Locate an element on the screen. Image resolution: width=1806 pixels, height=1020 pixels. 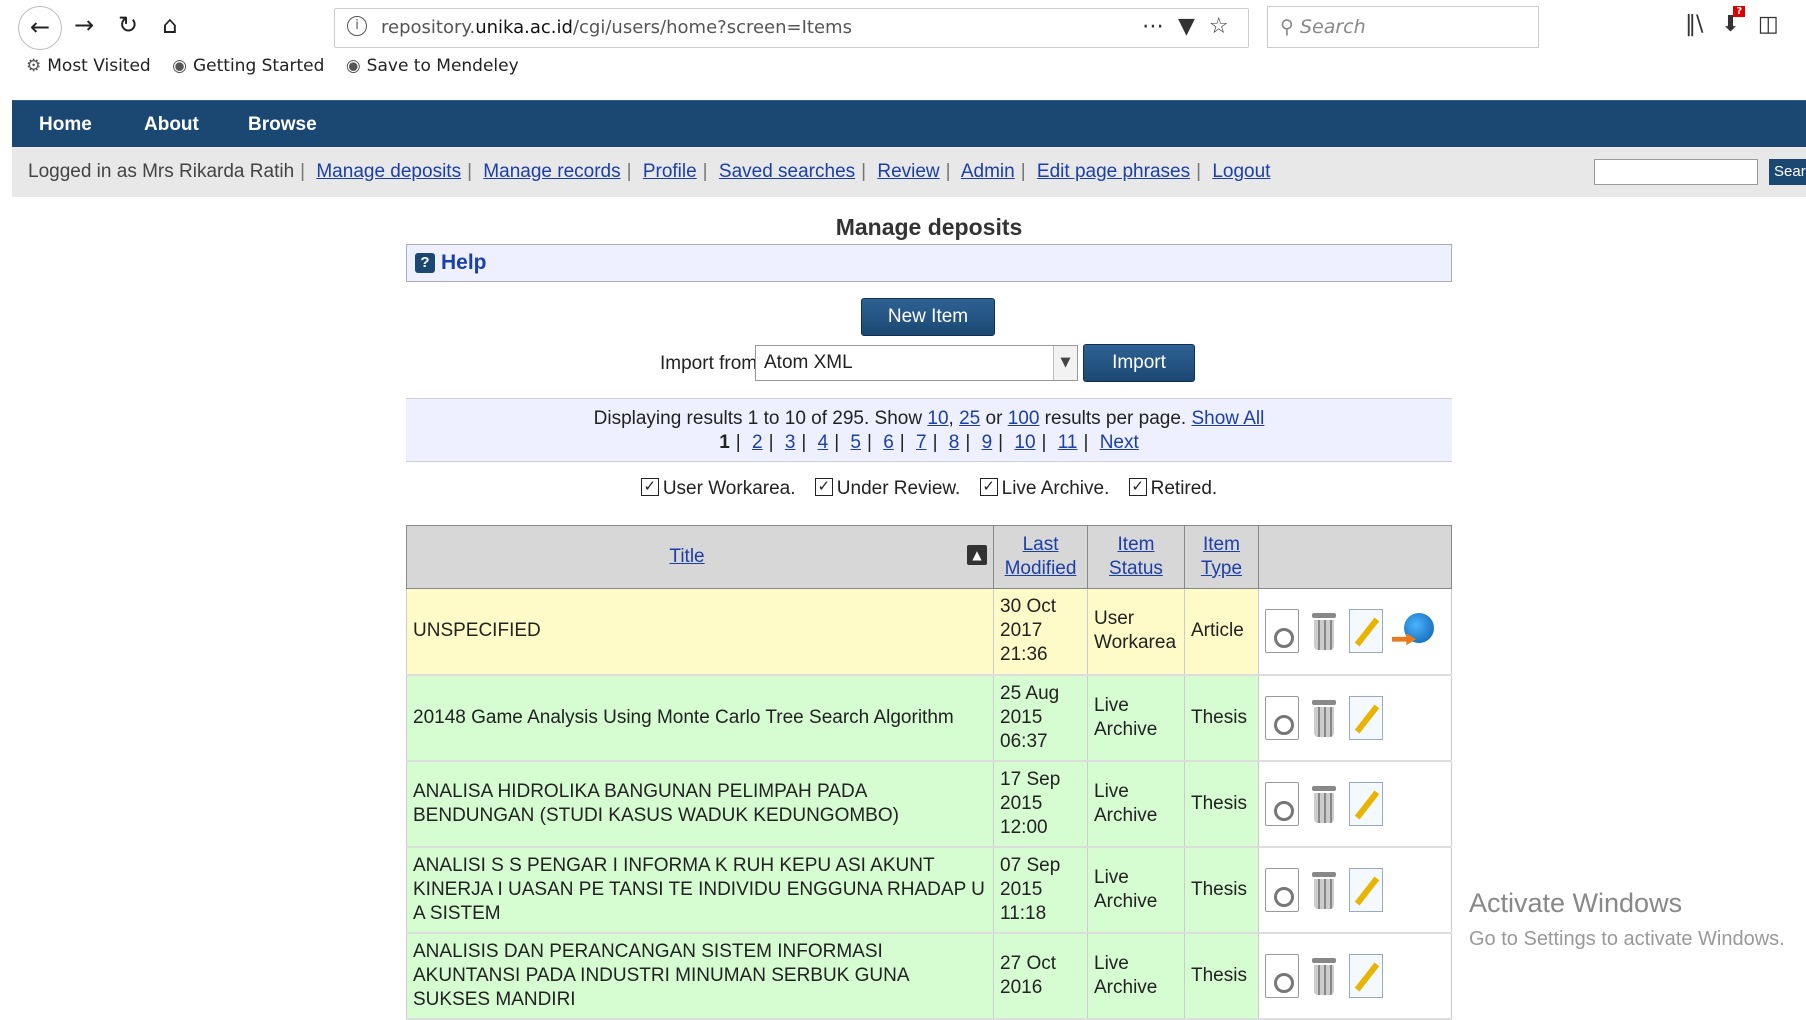
row-date: 27 Oct 2016 is located at coordinates (1040, 976).